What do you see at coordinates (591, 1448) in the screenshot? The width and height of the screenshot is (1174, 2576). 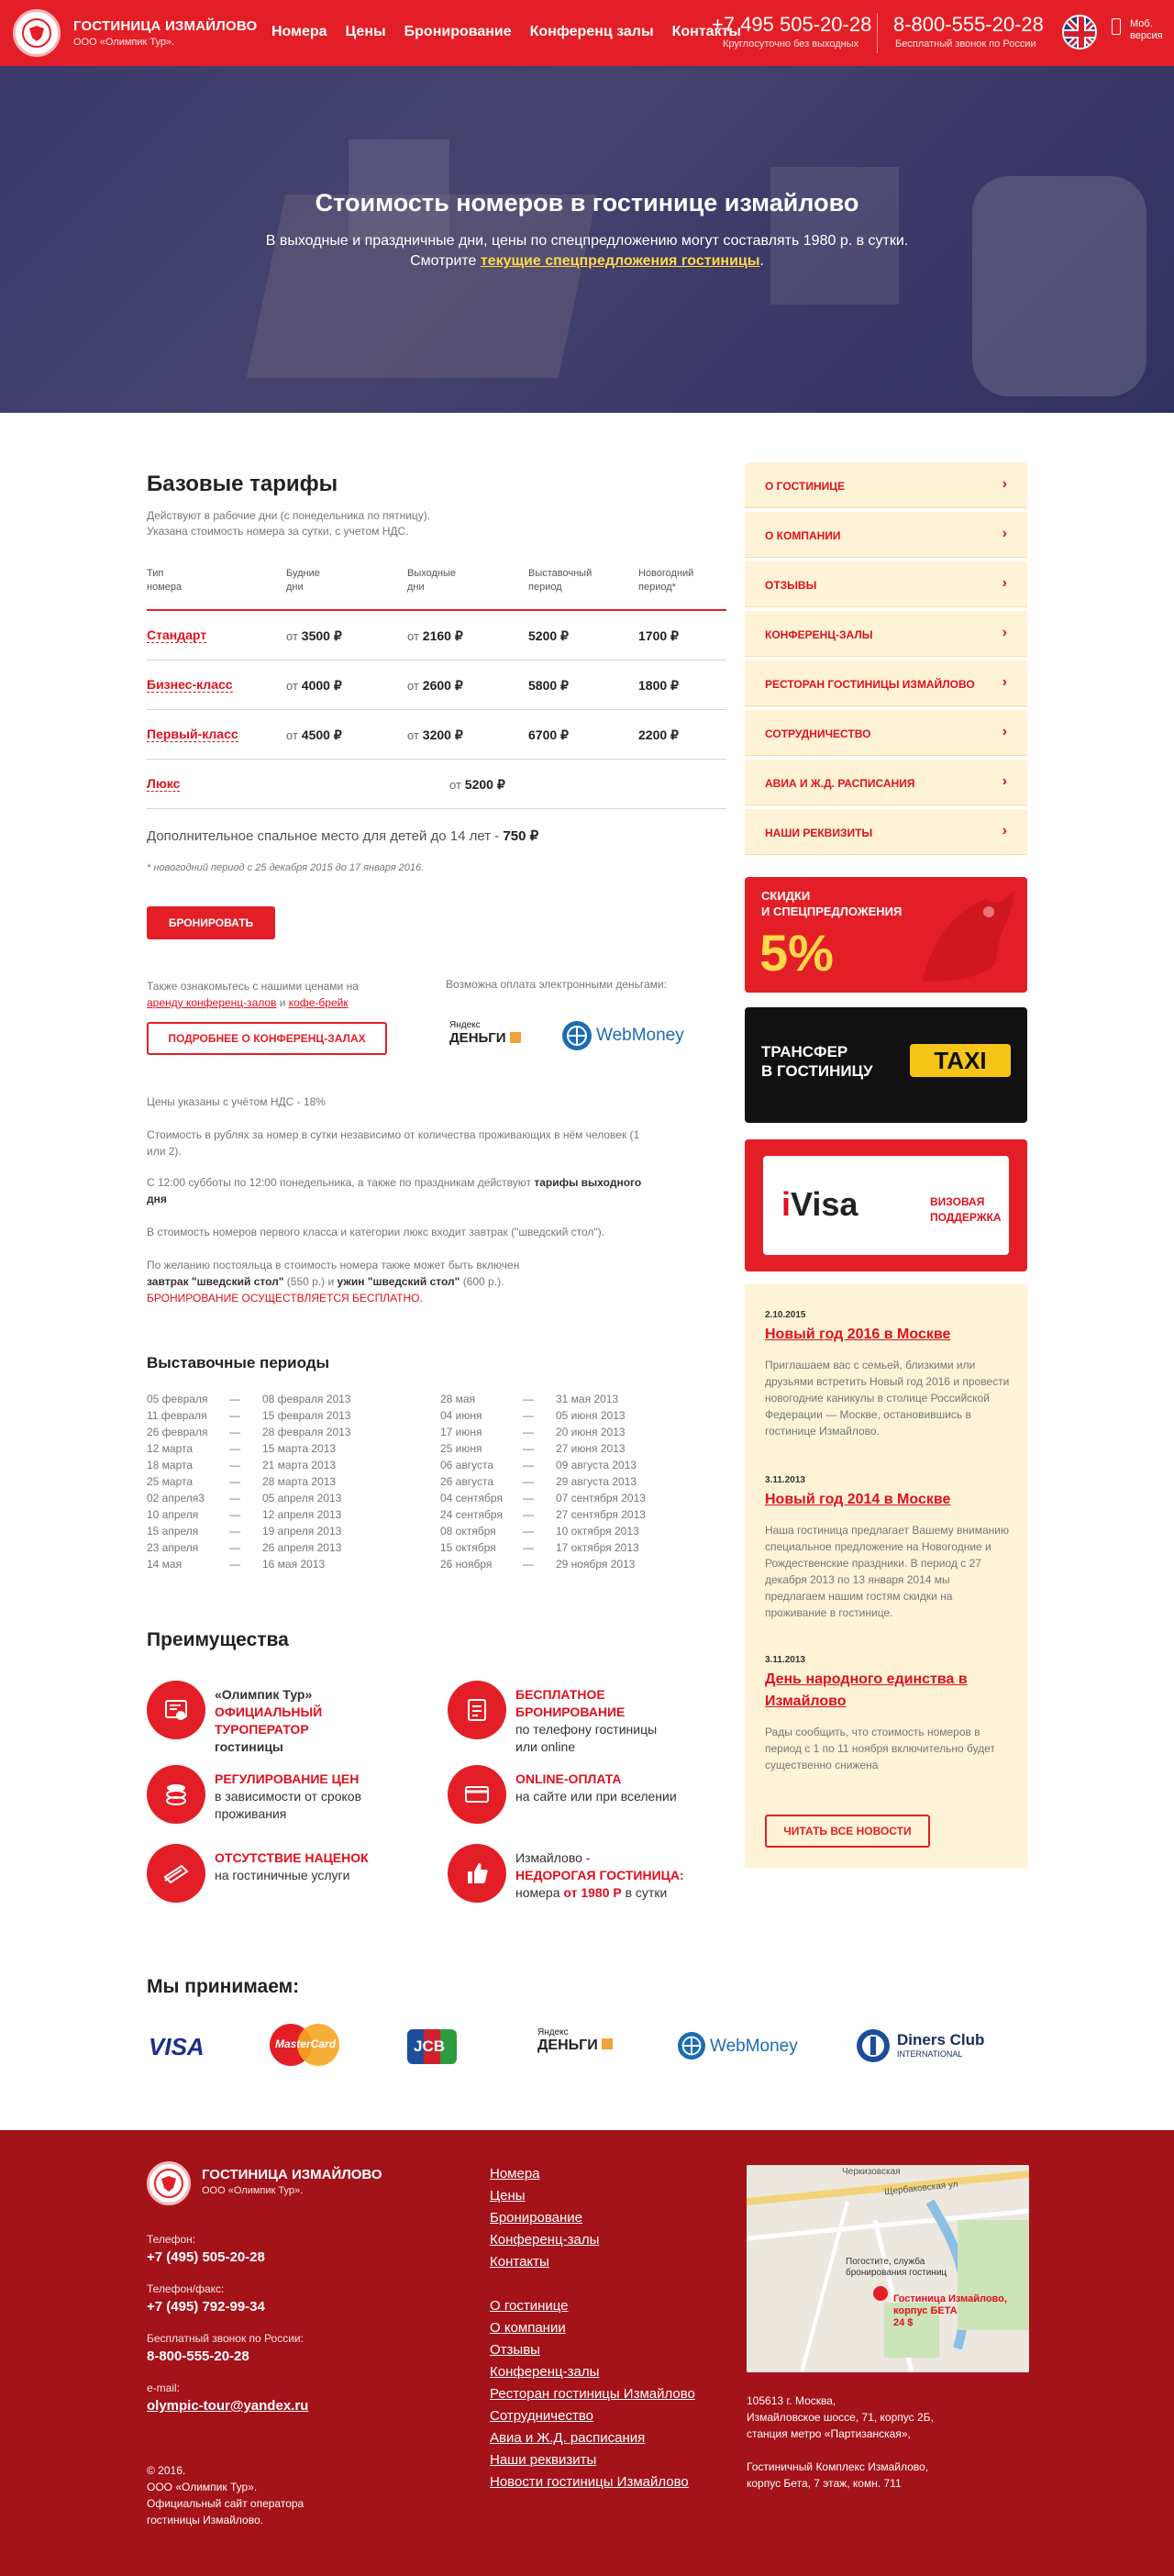 I see `exhibition-end: 27 июня 2013` at bounding box center [591, 1448].